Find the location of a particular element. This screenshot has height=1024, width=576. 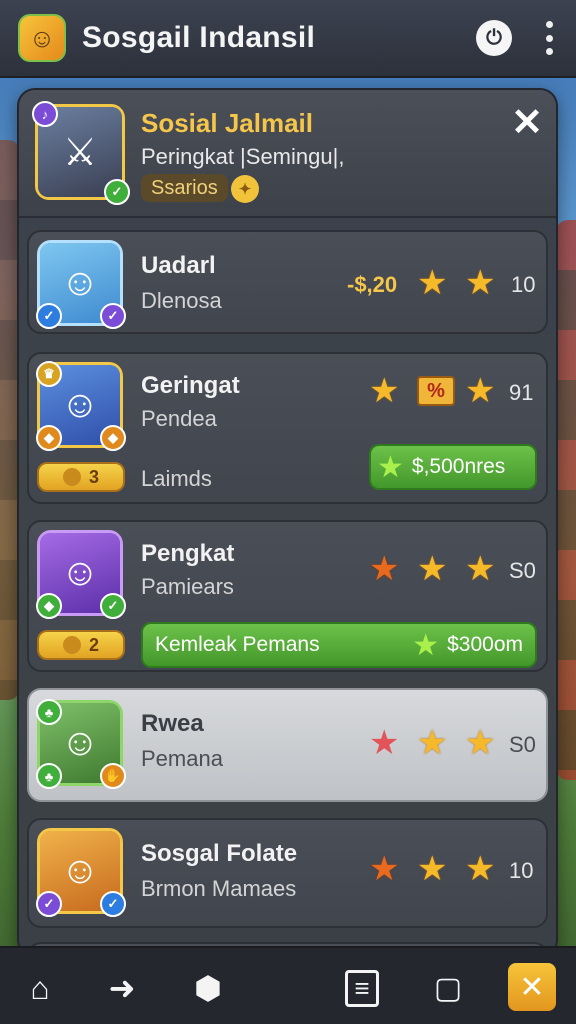

nav-inventory: ⬢ is located at coordinates (208, 988).